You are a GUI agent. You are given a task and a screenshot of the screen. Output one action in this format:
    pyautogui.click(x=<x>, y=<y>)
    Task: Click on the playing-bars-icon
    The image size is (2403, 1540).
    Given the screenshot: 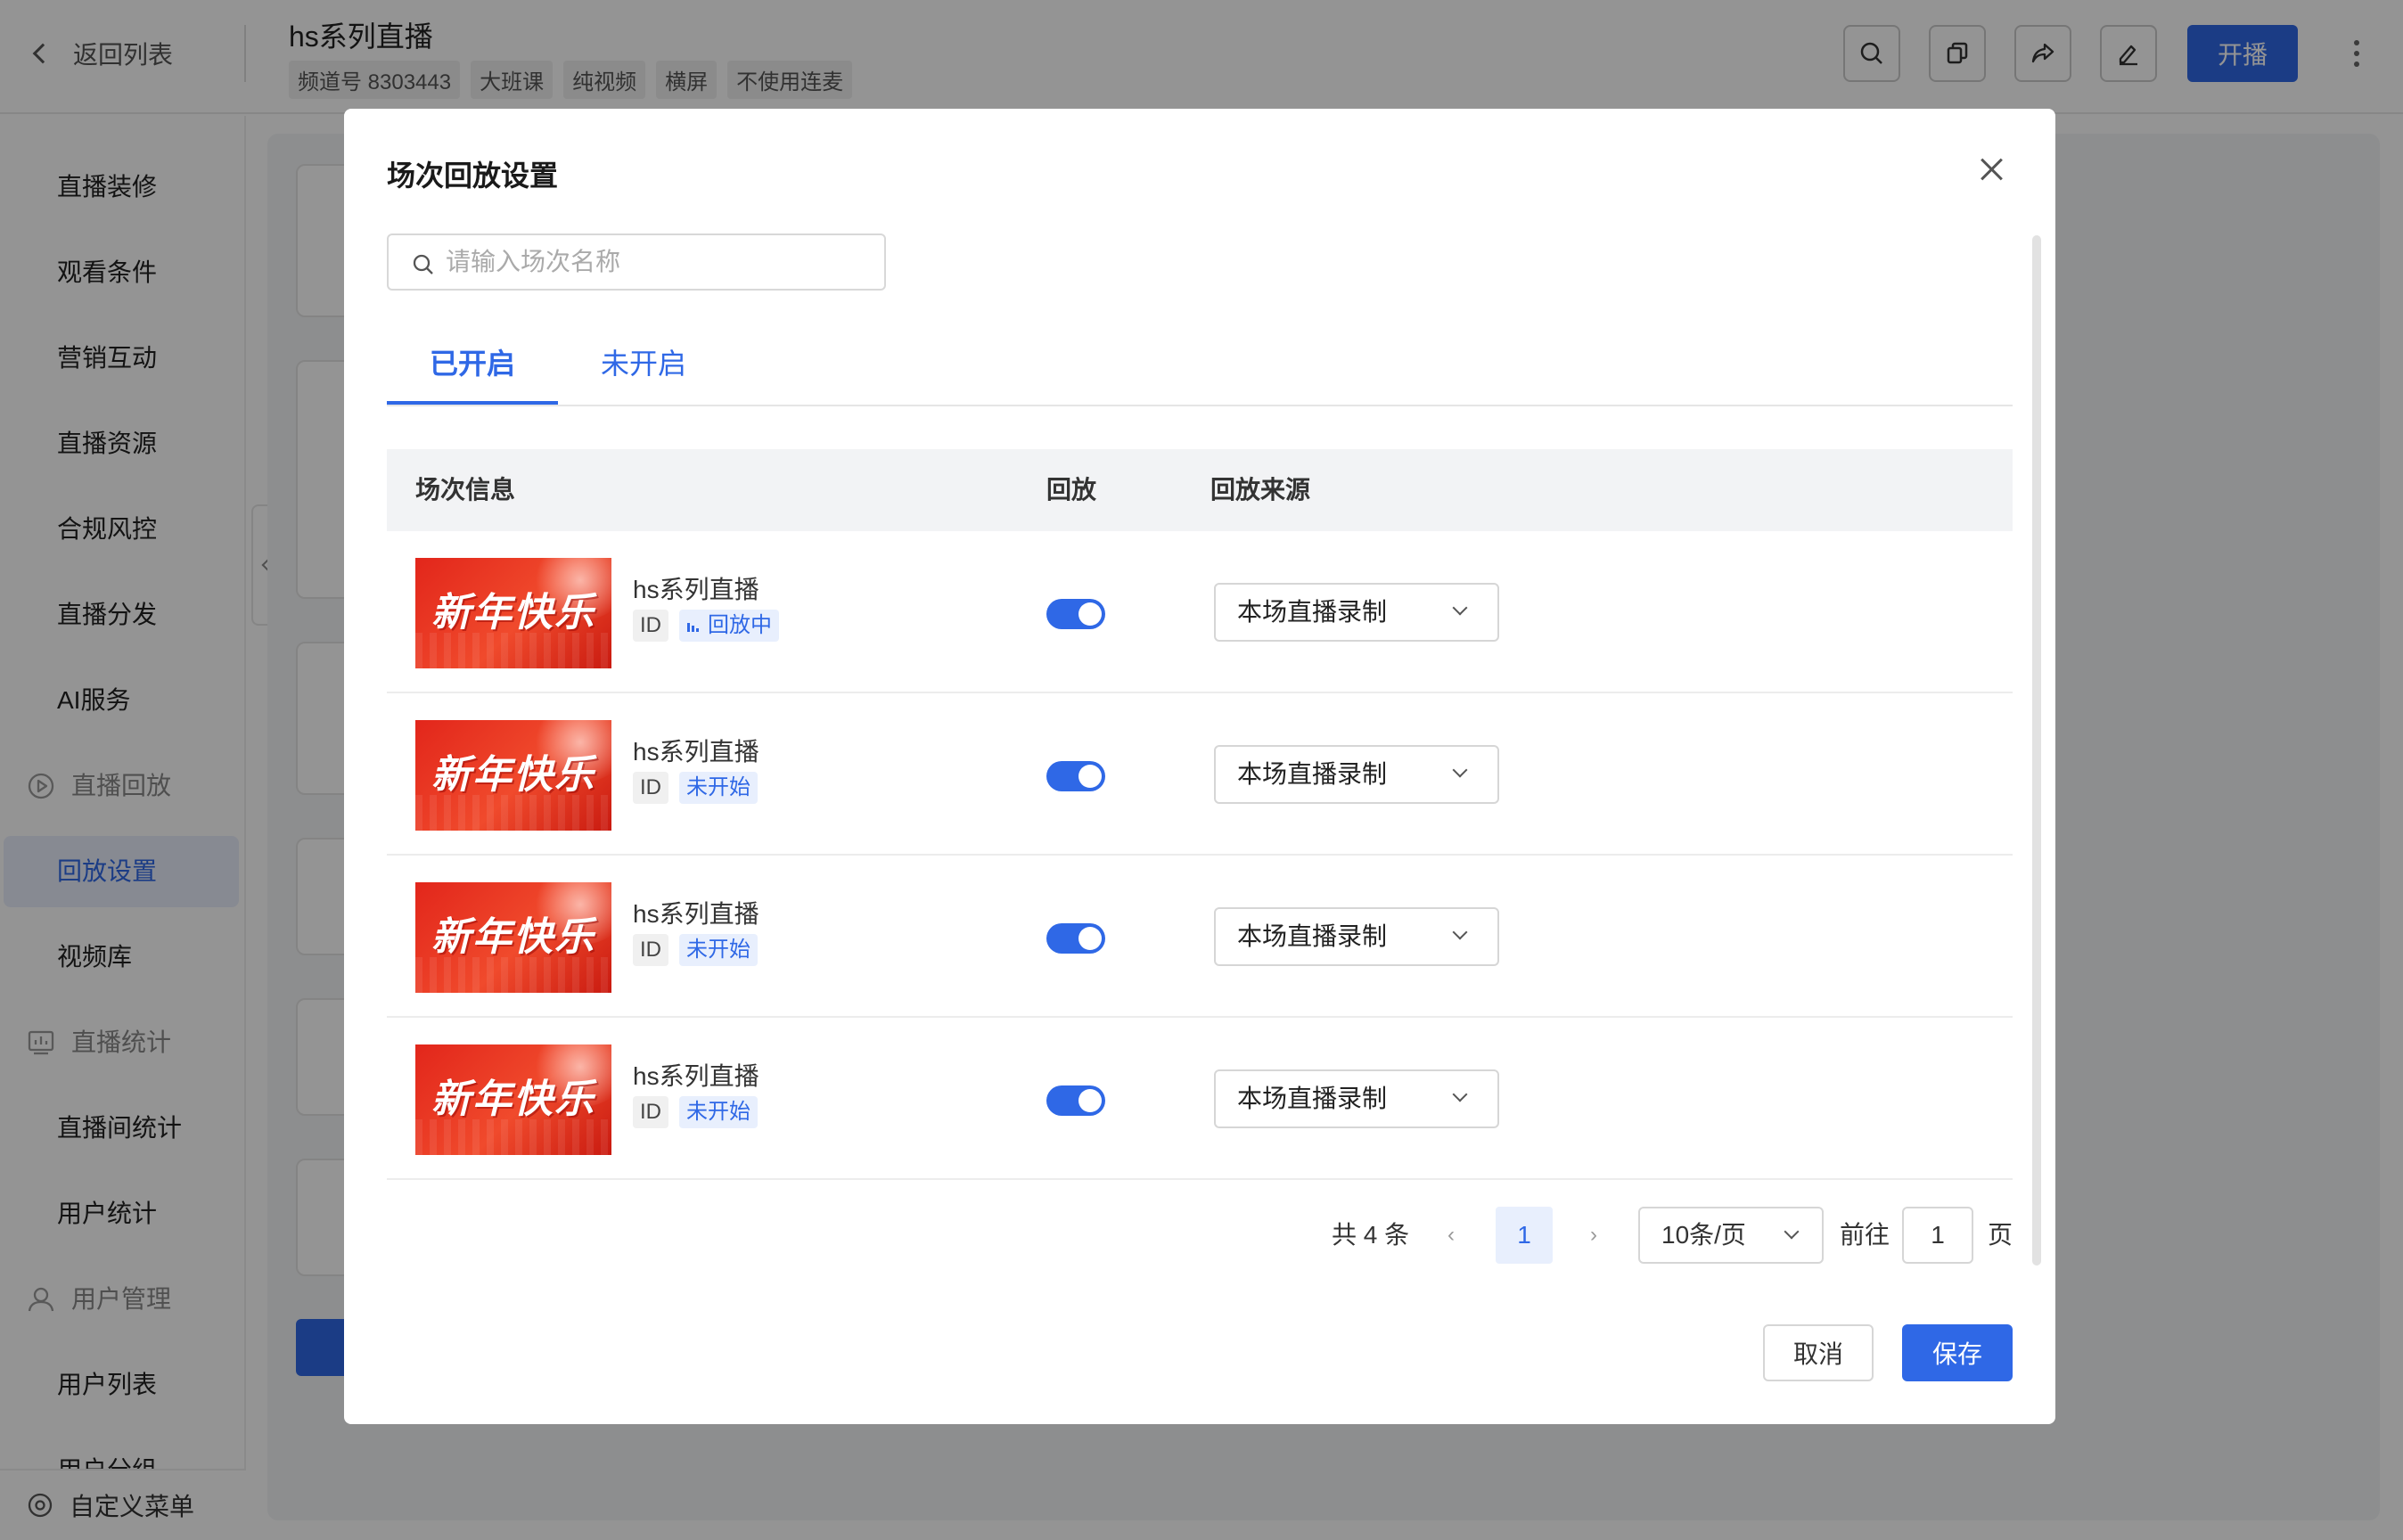 What is the action you would take?
    pyautogui.click(x=693, y=627)
    